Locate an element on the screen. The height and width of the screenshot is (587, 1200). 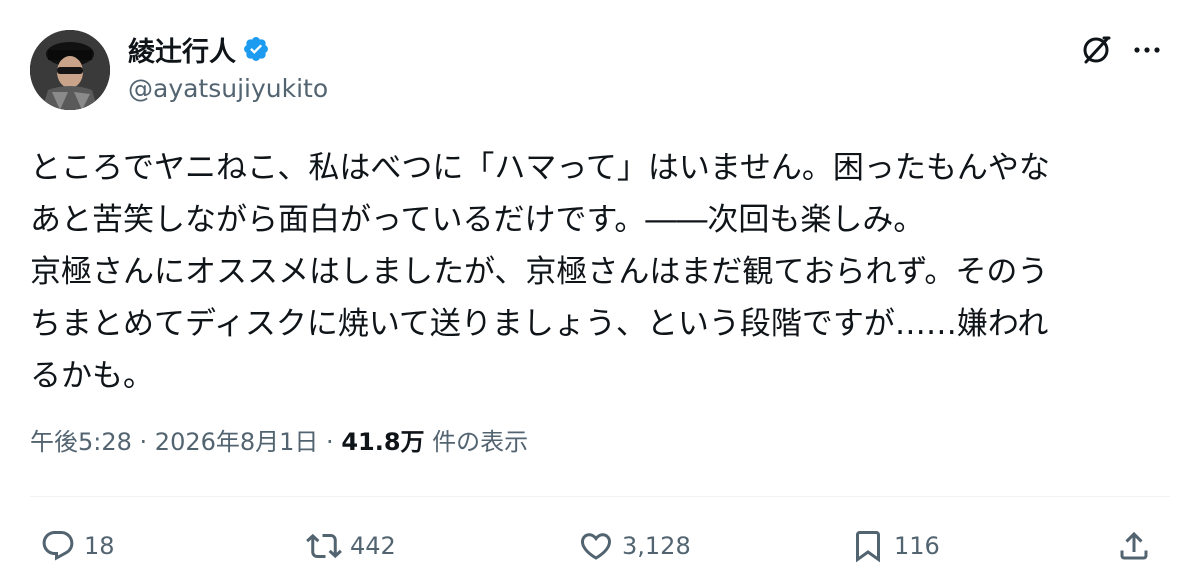
retweet-icon is located at coordinates (324, 546).